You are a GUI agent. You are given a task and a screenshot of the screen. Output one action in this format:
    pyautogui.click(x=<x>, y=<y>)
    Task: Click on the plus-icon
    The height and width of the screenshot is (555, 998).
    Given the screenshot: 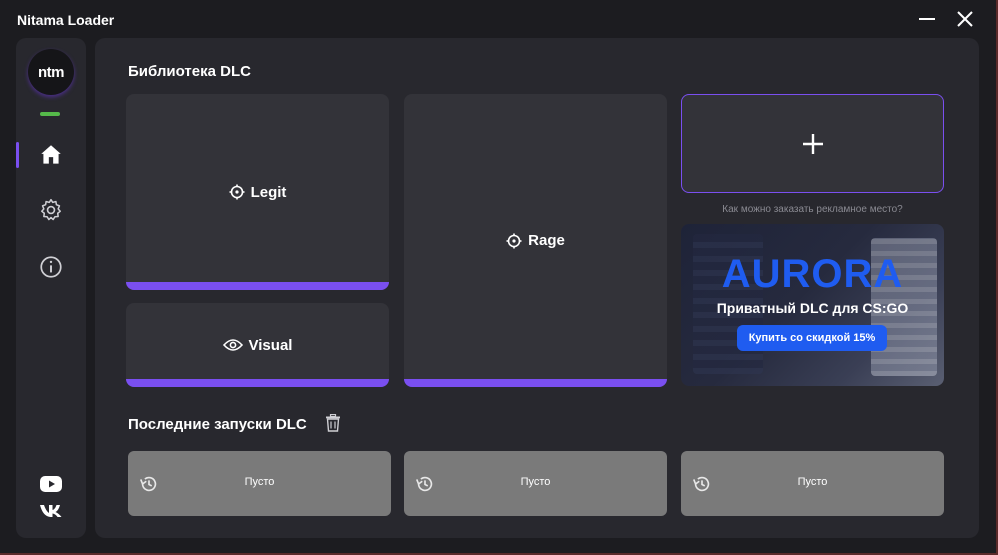 What is the action you would take?
    pyautogui.click(x=812, y=143)
    